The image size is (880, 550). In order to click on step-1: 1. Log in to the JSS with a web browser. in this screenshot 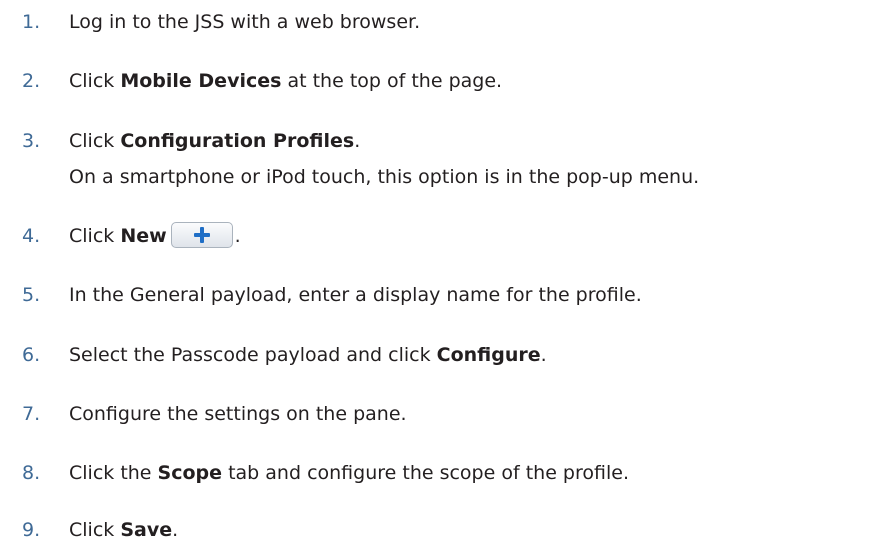, I will do `click(440, 22)`.